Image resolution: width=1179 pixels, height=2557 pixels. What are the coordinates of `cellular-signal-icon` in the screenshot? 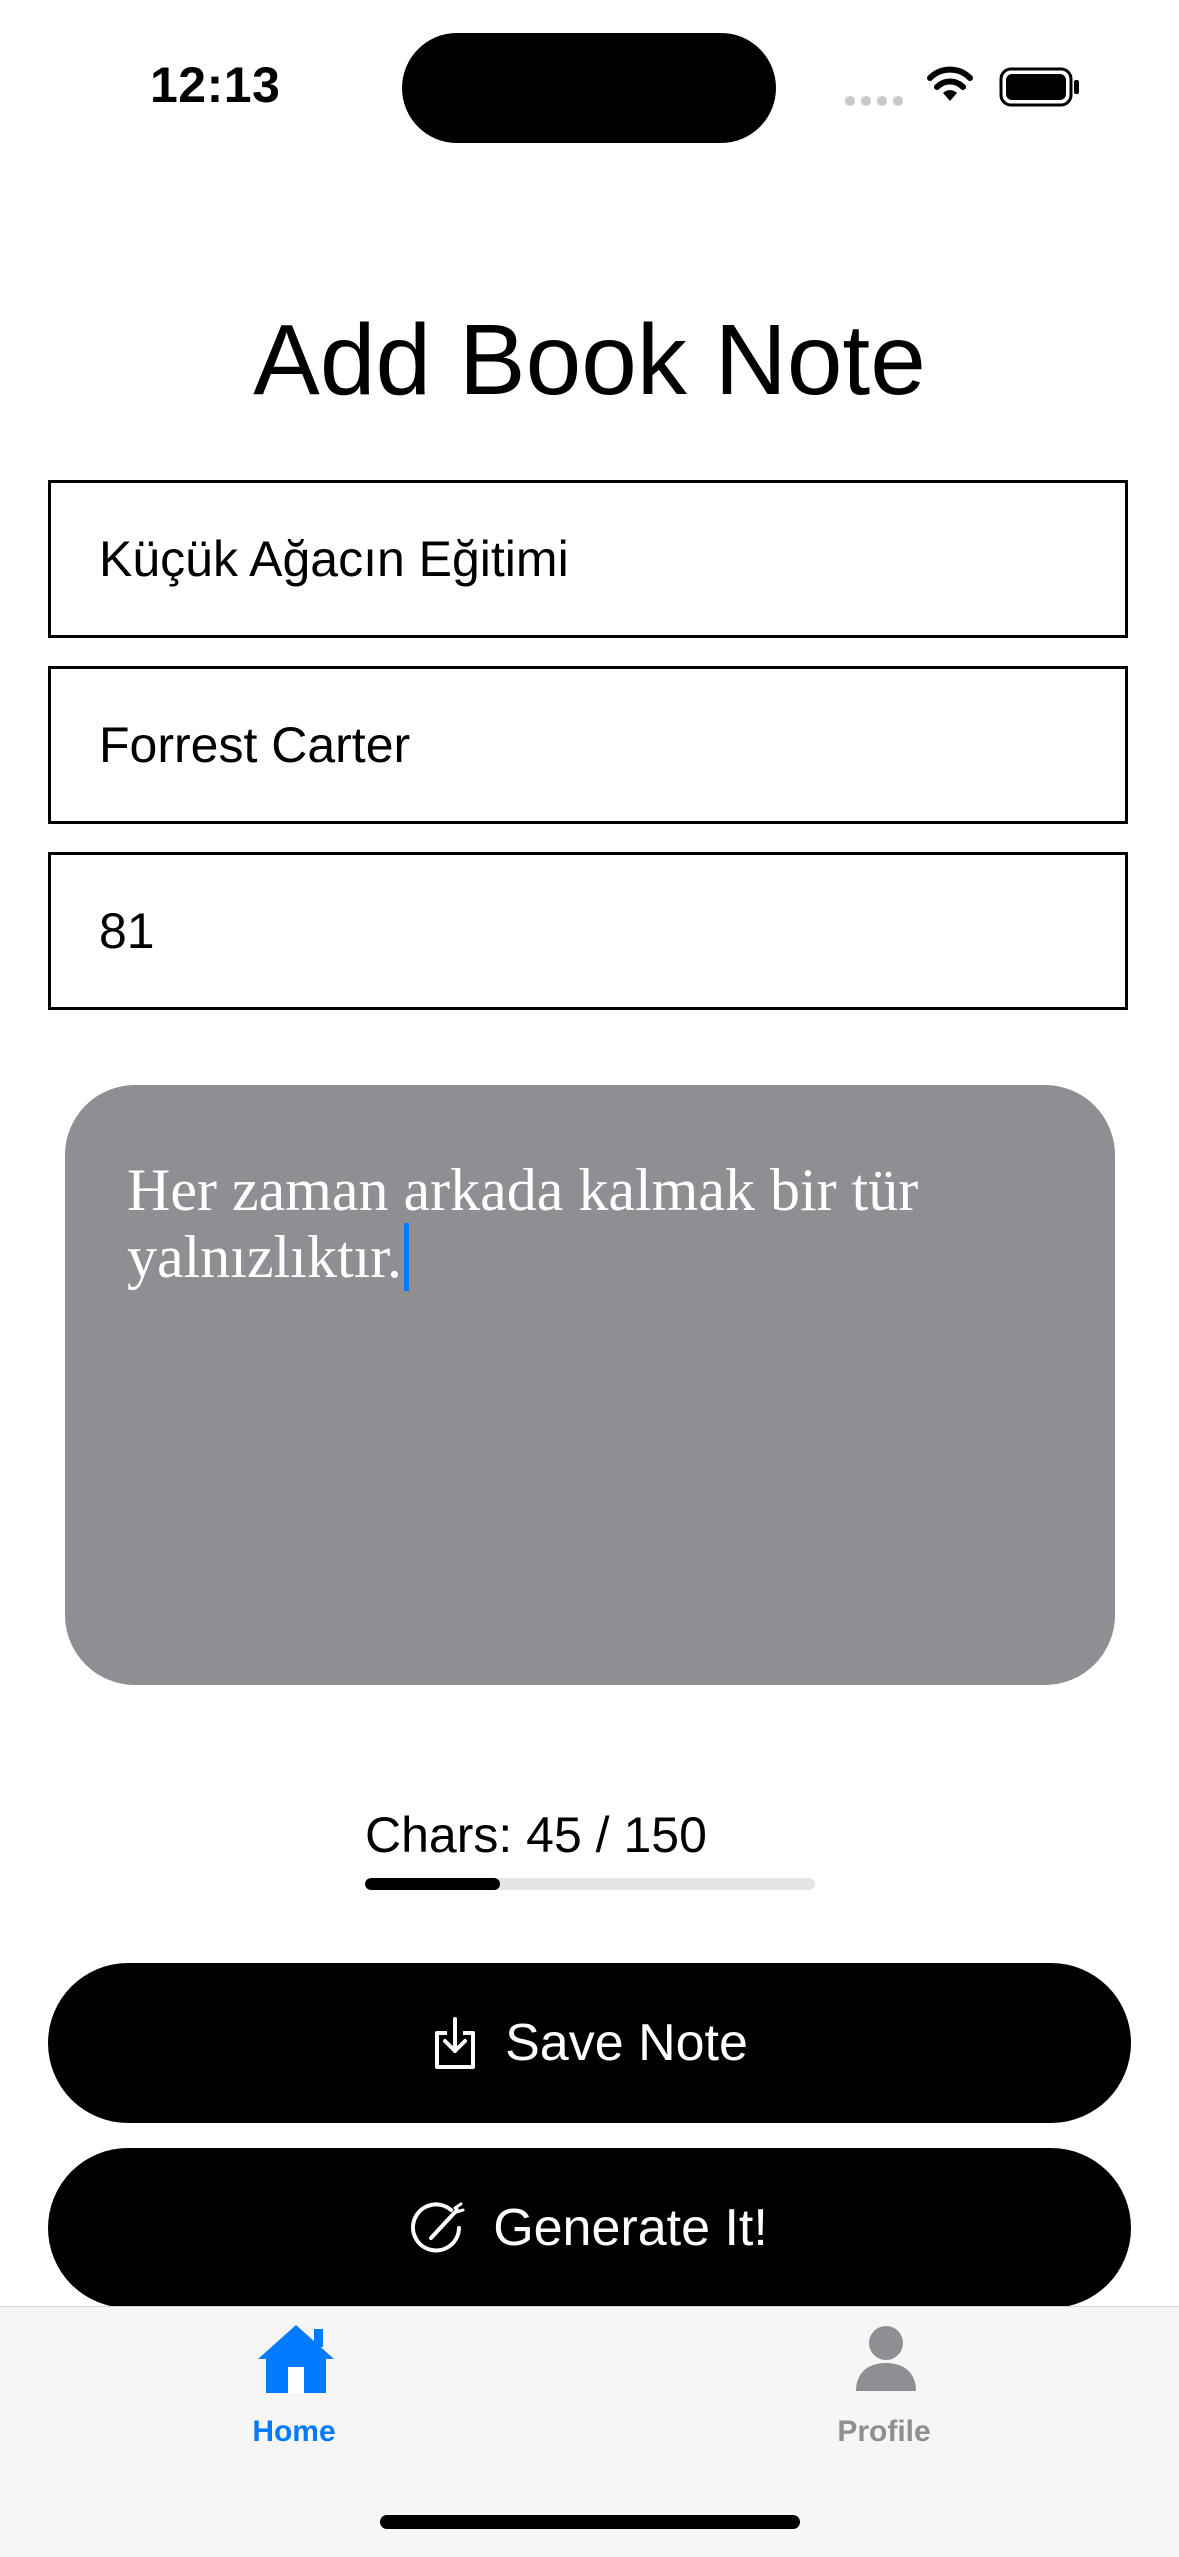 It's located at (874, 101).